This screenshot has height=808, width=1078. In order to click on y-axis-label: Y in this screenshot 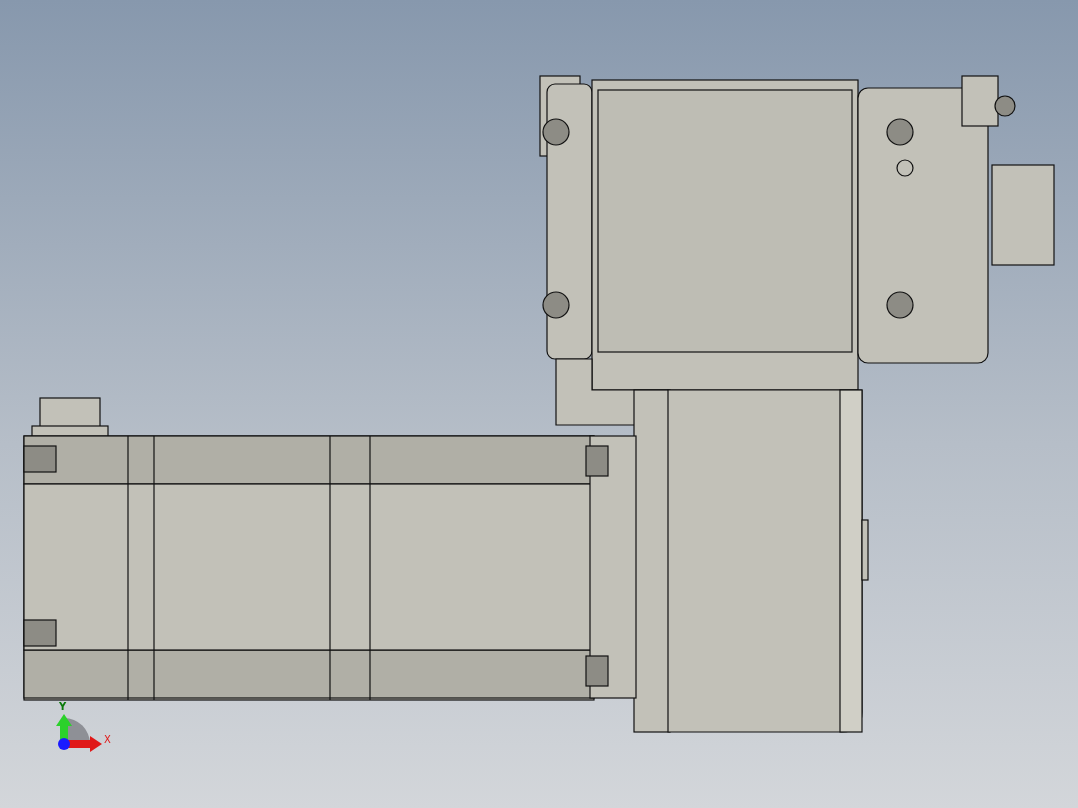, I will do `click(63, 707)`.